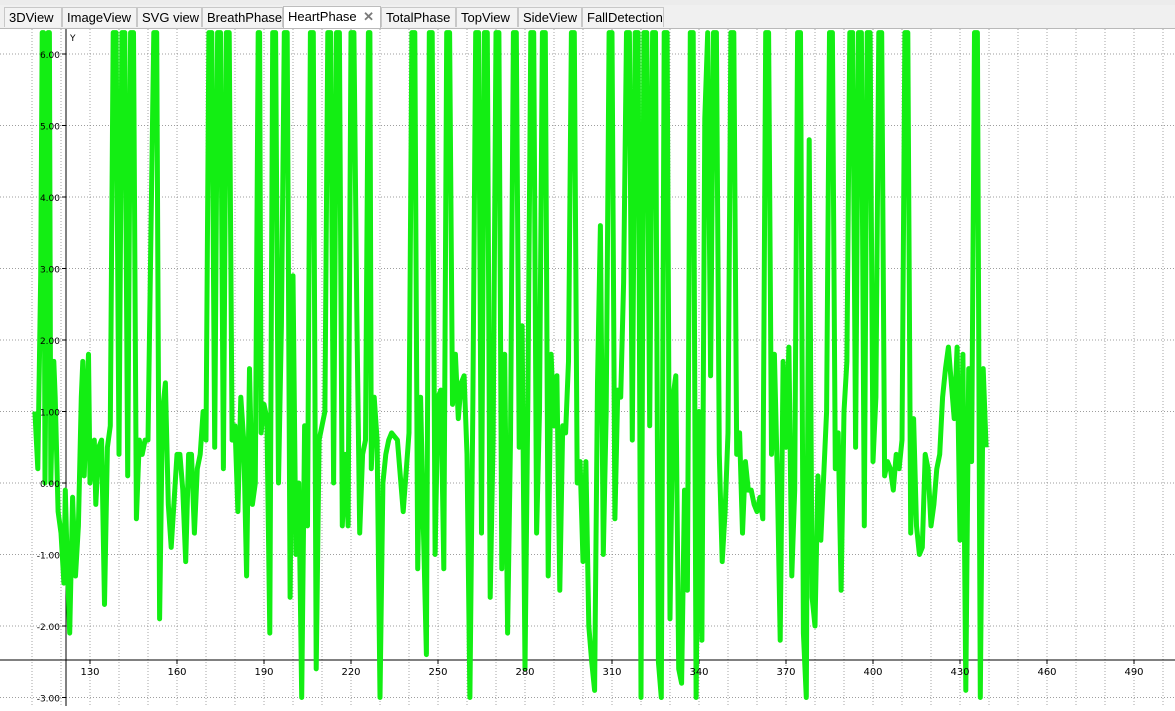  Describe the element at coordinates (50, 128) in the screenshot. I see `y-tick-label: 5.00` at that location.